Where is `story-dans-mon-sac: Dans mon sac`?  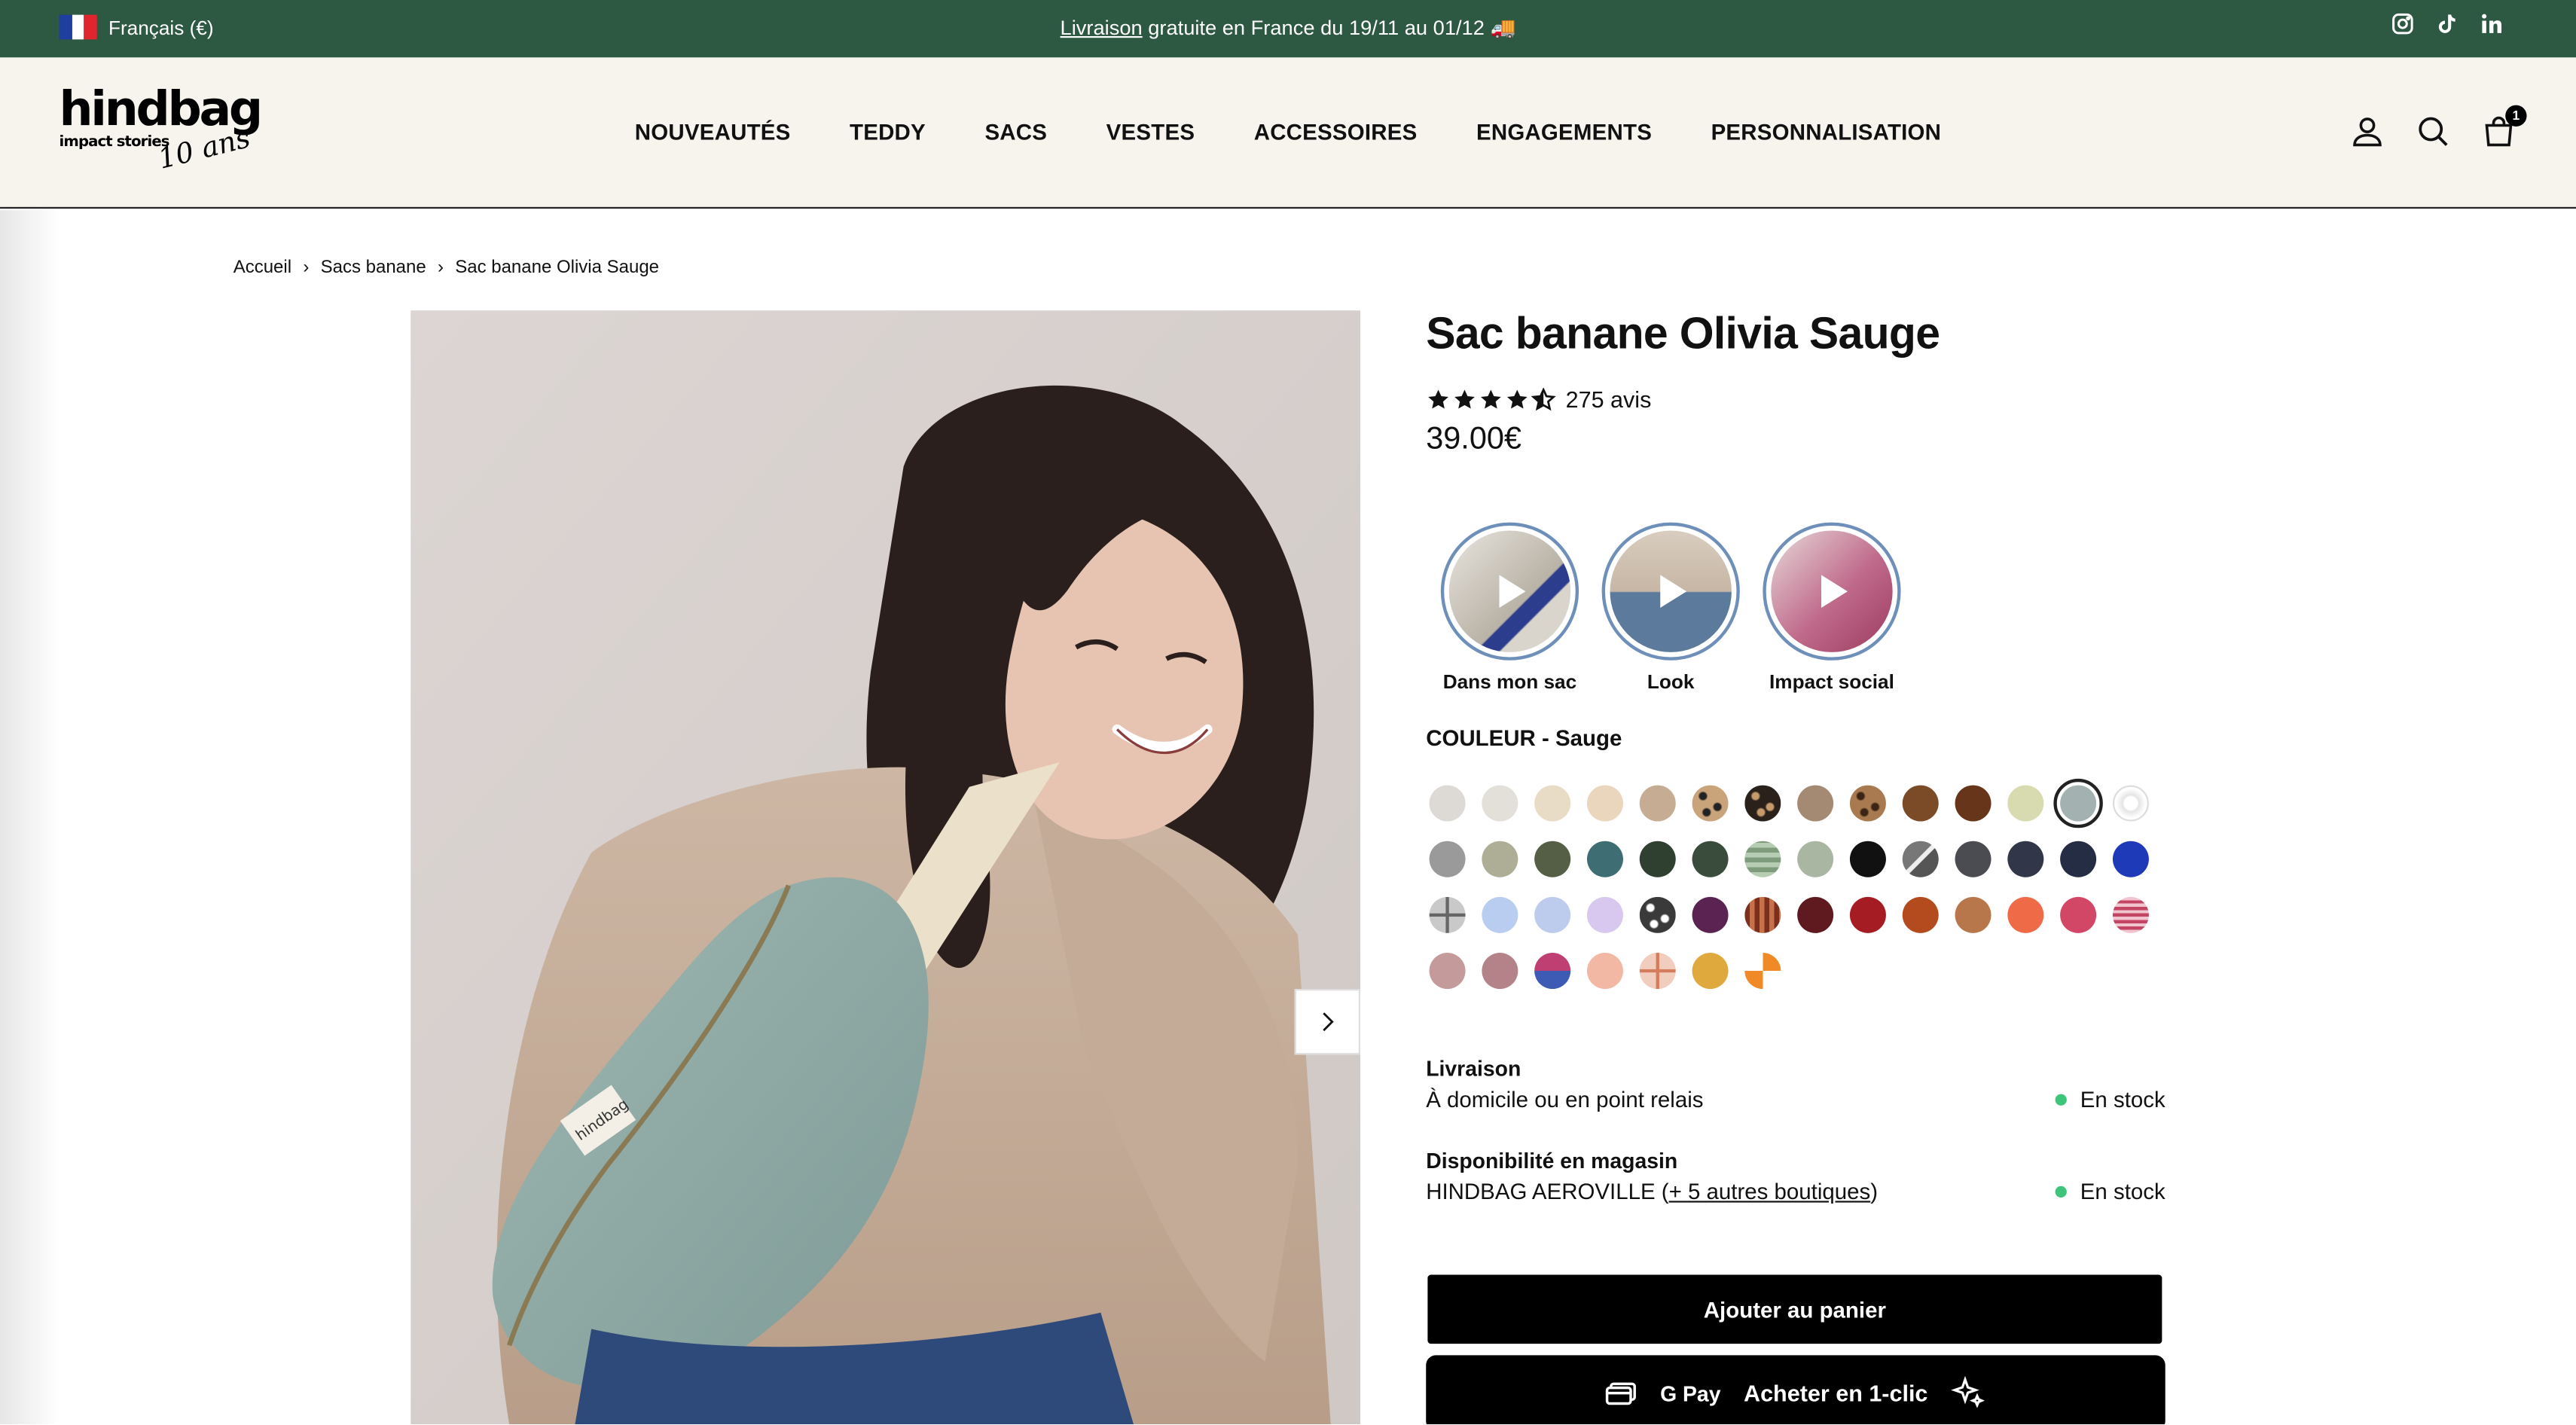 story-dans-mon-sac: Dans mon sac is located at coordinates (1510, 608).